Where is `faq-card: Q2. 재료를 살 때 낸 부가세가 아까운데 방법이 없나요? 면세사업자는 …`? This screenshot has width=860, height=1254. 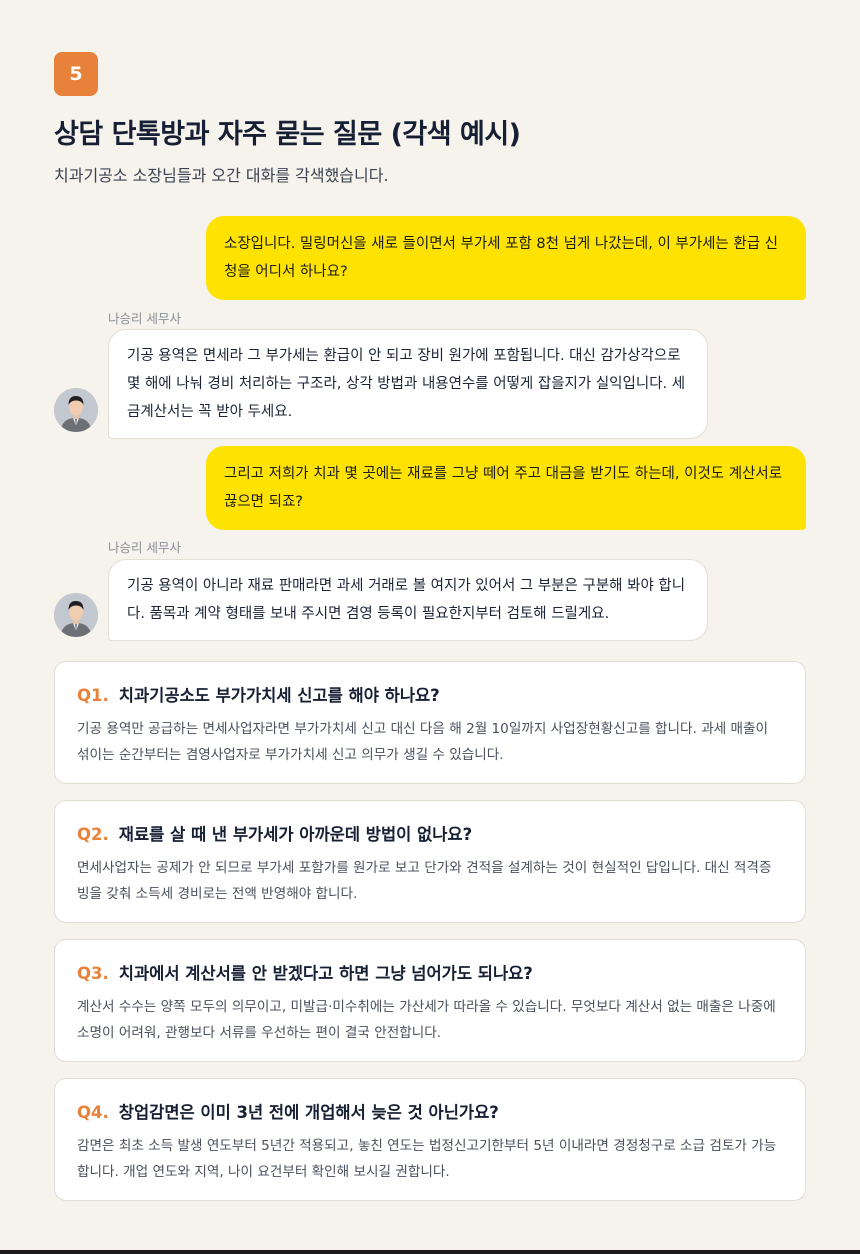 faq-card: Q2. 재료를 살 때 낸 부가세가 아까운데 방법이 없나요? 면세사업자는 … is located at coordinates (430, 861).